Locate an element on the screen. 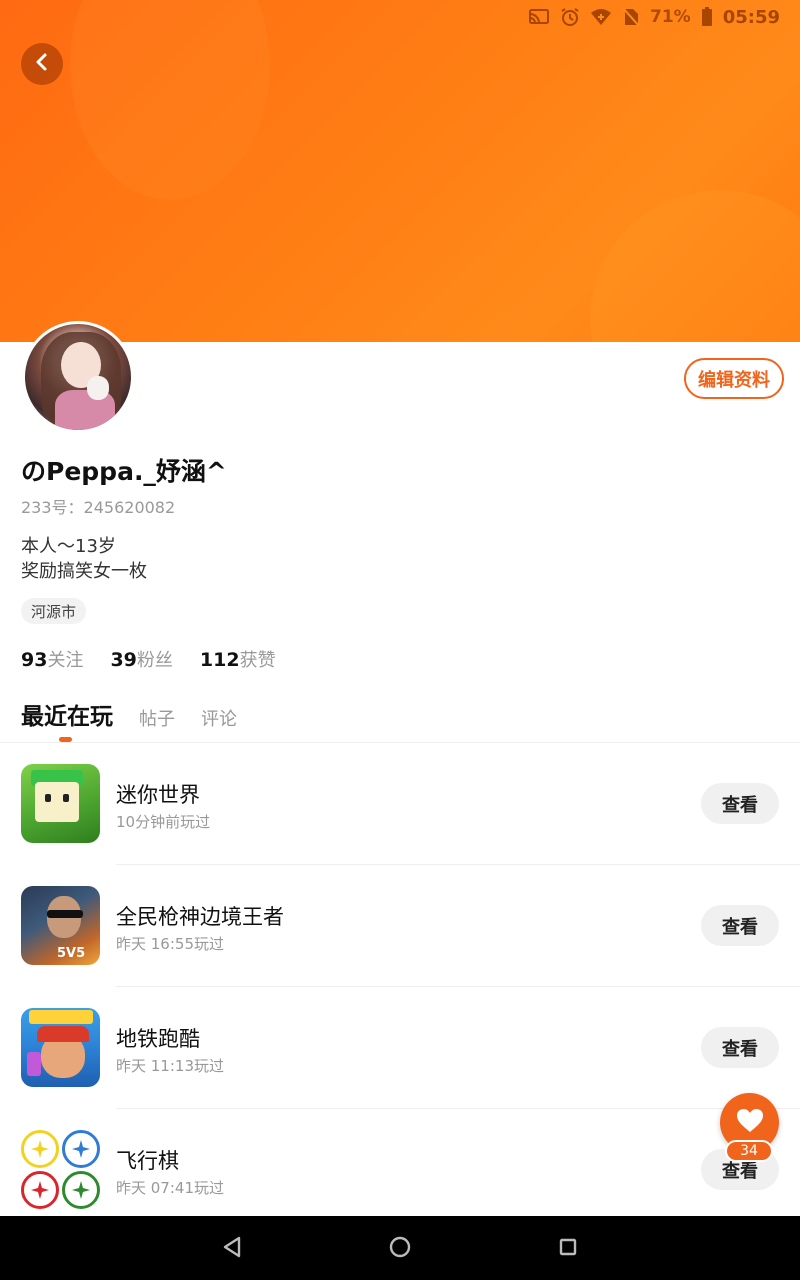 Image resolution: width=800 pixels, height=1280 pixels. nav-back-button is located at coordinates (232, 1249).